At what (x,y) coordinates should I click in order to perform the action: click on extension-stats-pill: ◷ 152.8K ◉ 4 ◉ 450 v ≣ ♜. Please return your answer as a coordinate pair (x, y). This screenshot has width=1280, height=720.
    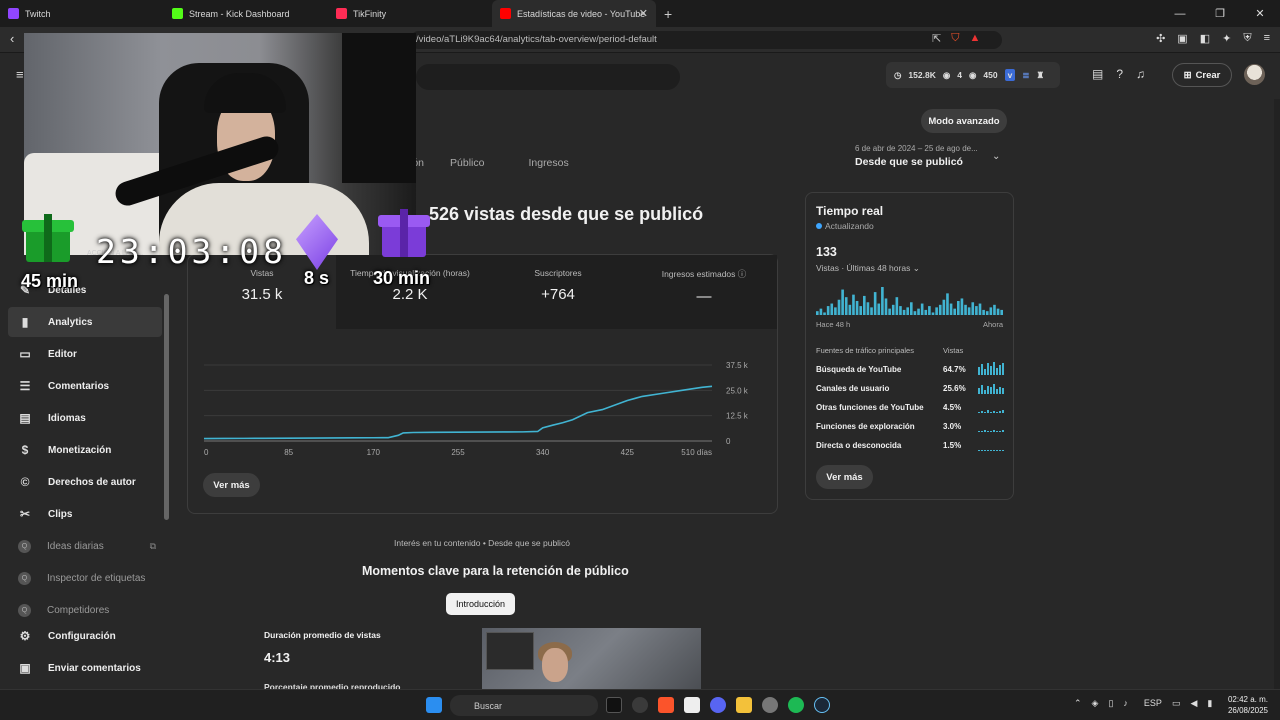
    Looking at the image, I should click on (973, 75).